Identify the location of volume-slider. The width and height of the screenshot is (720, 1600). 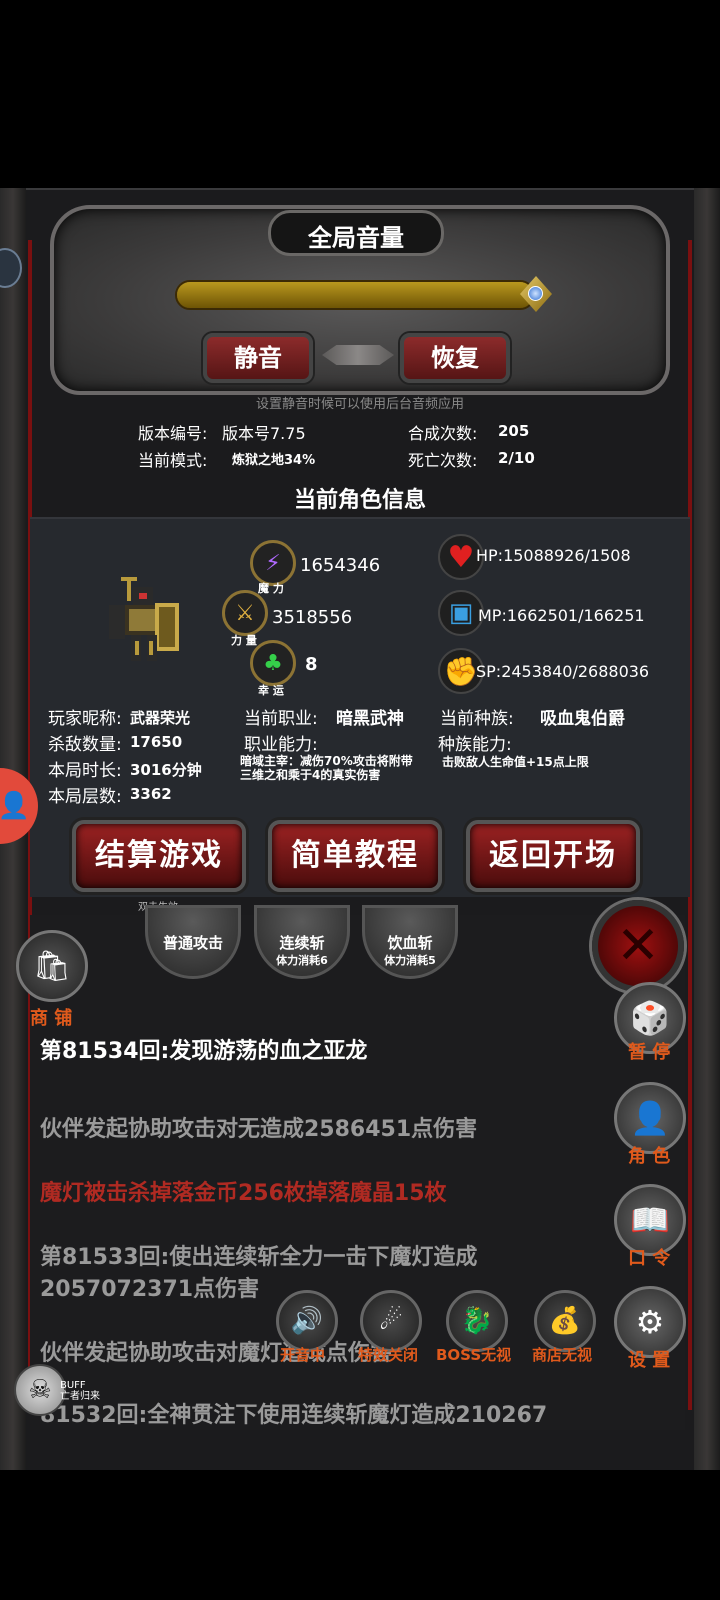
(355, 295).